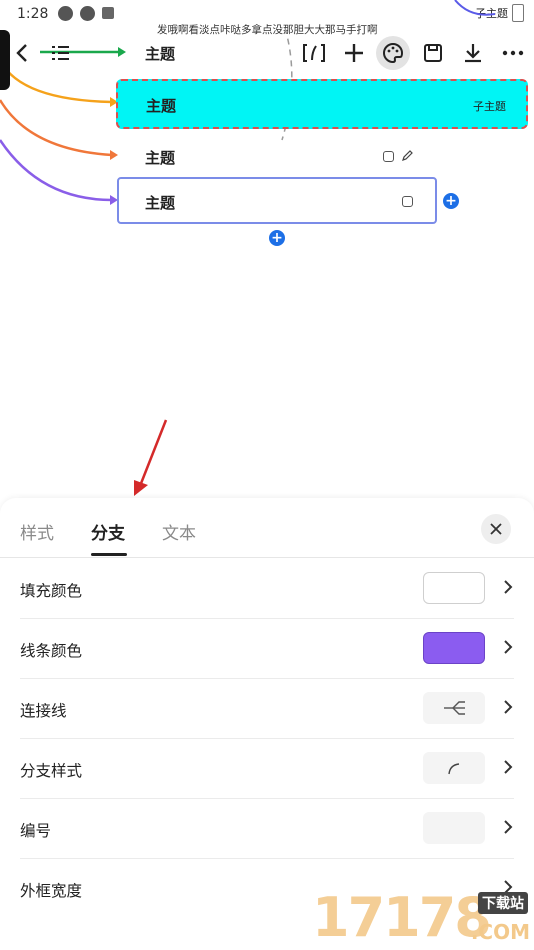 The image size is (534, 950). I want to click on topic-node-editing: 主题, so click(277, 200).